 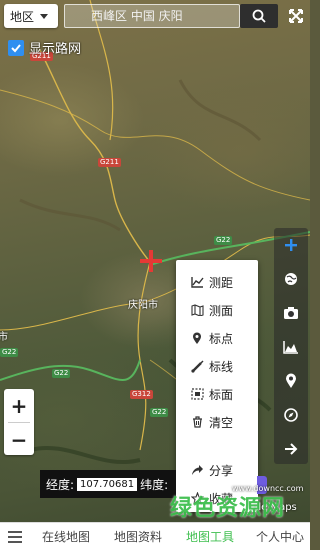 I want to click on mark-area-icon, so click(x=197, y=394).